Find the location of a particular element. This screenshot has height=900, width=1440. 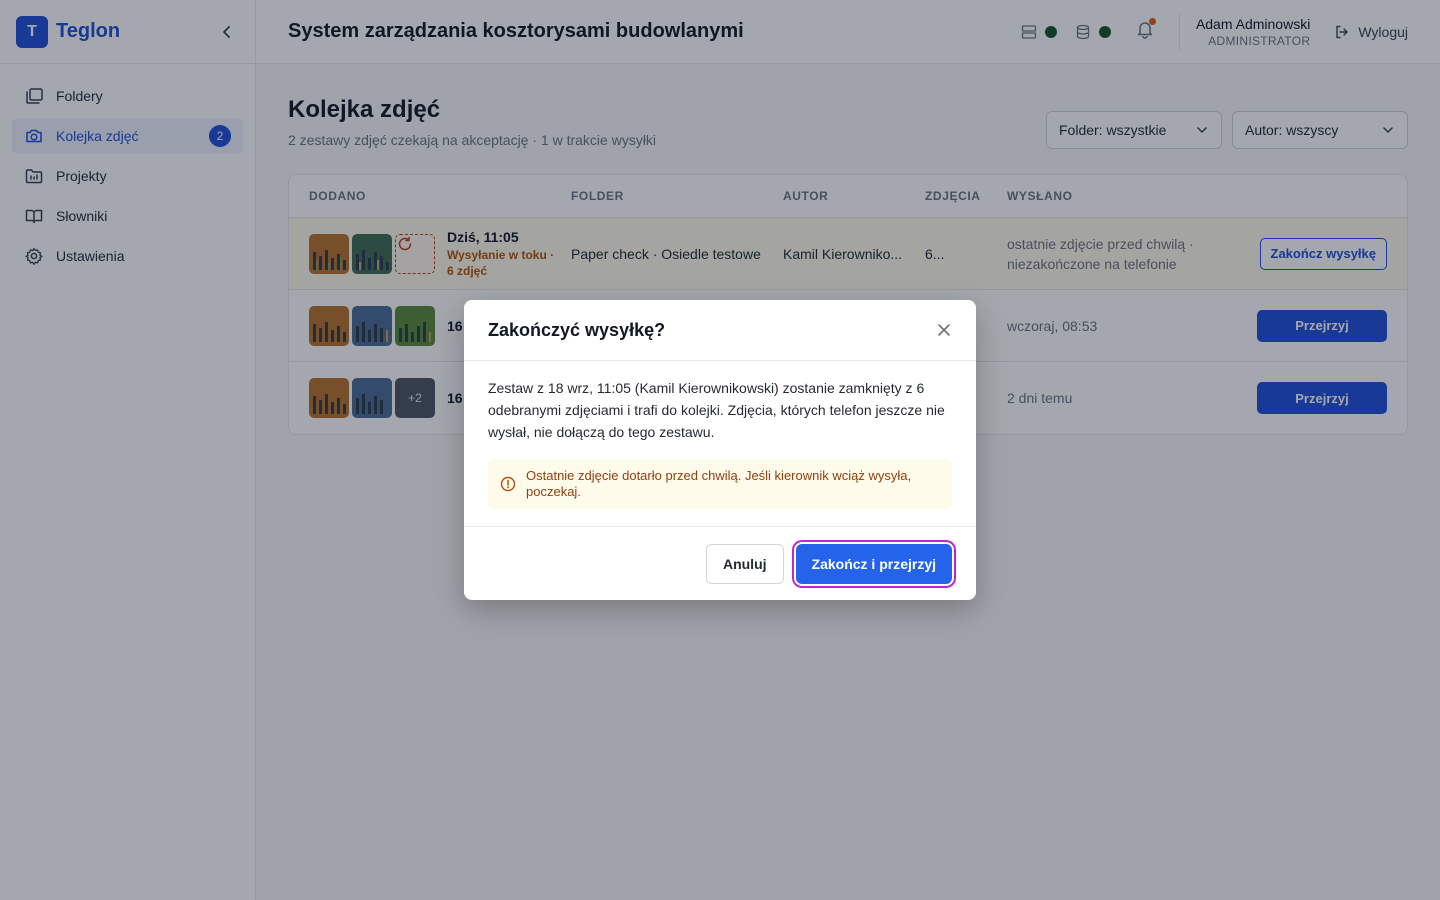

cancel-button: Anuluj is located at coordinates (744, 563).